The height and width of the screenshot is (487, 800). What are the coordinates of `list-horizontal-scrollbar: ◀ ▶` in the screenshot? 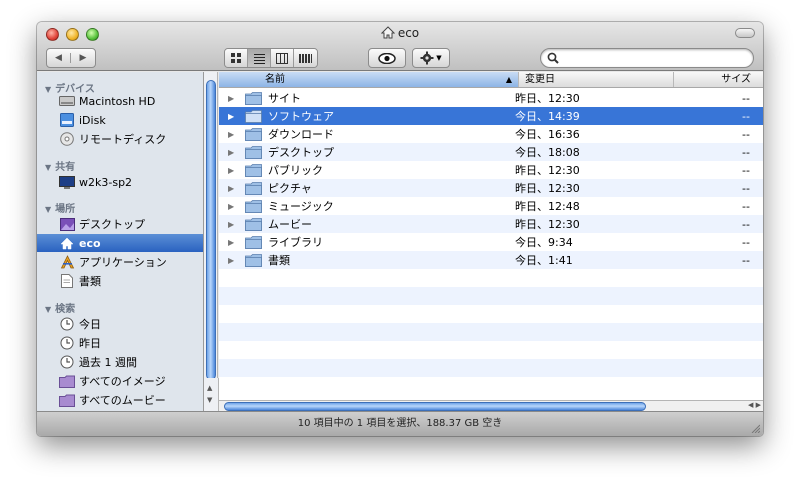 It's located at (491, 405).